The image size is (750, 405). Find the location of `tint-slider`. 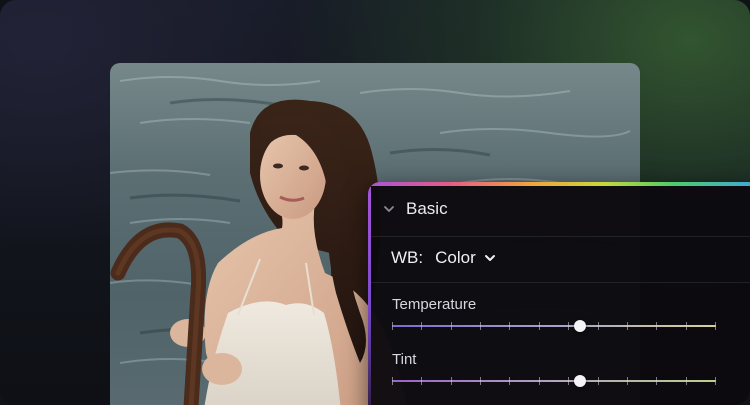

tint-slider is located at coordinates (554, 381).